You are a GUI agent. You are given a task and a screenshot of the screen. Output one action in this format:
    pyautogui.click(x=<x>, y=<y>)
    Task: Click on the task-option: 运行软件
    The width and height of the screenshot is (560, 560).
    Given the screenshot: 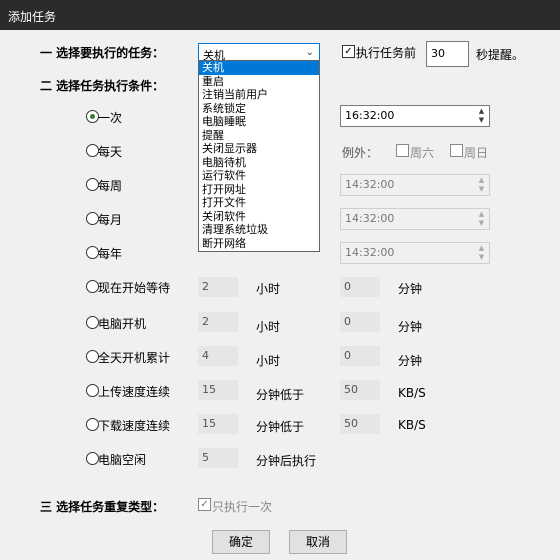 What is the action you would take?
    pyautogui.click(x=259, y=176)
    